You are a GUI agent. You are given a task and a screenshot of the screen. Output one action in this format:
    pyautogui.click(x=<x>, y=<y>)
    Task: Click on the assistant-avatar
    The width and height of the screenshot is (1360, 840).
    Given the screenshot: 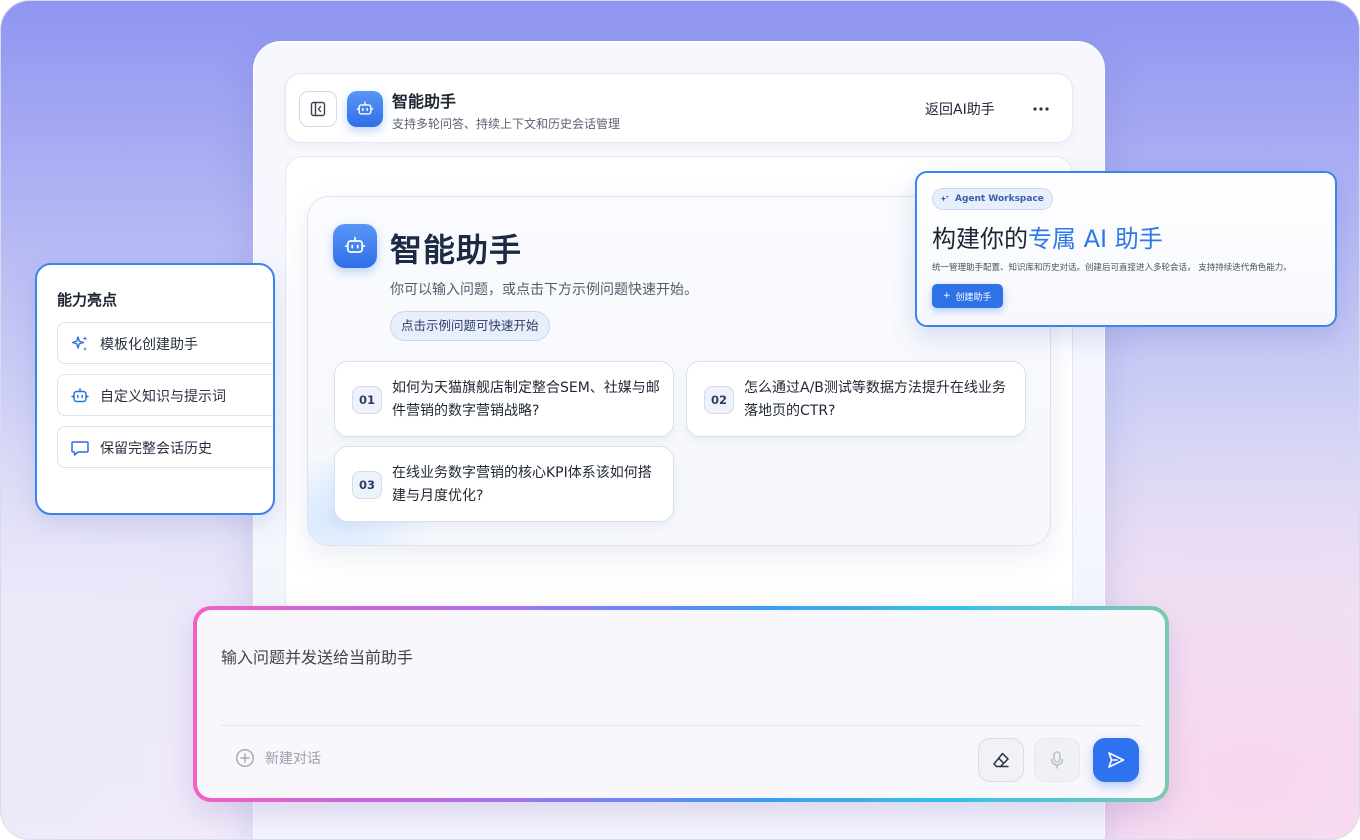 What is the action you would take?
    pyautogui.click(x=365, y=109)
    